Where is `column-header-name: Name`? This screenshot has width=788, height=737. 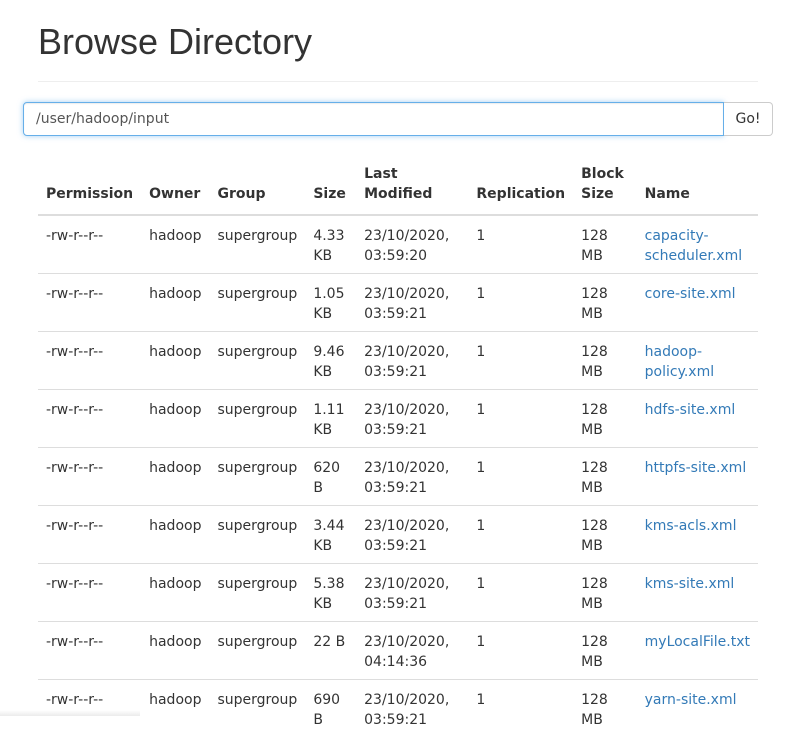 column-header-name: Name is located at coordinates (697, 187).